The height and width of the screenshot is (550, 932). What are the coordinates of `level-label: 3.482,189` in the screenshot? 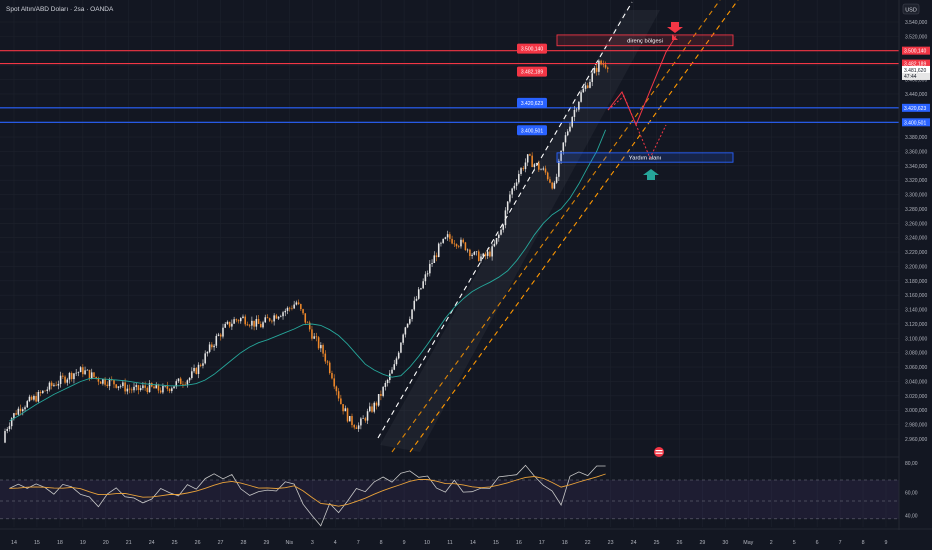 It's located at (532, 71).